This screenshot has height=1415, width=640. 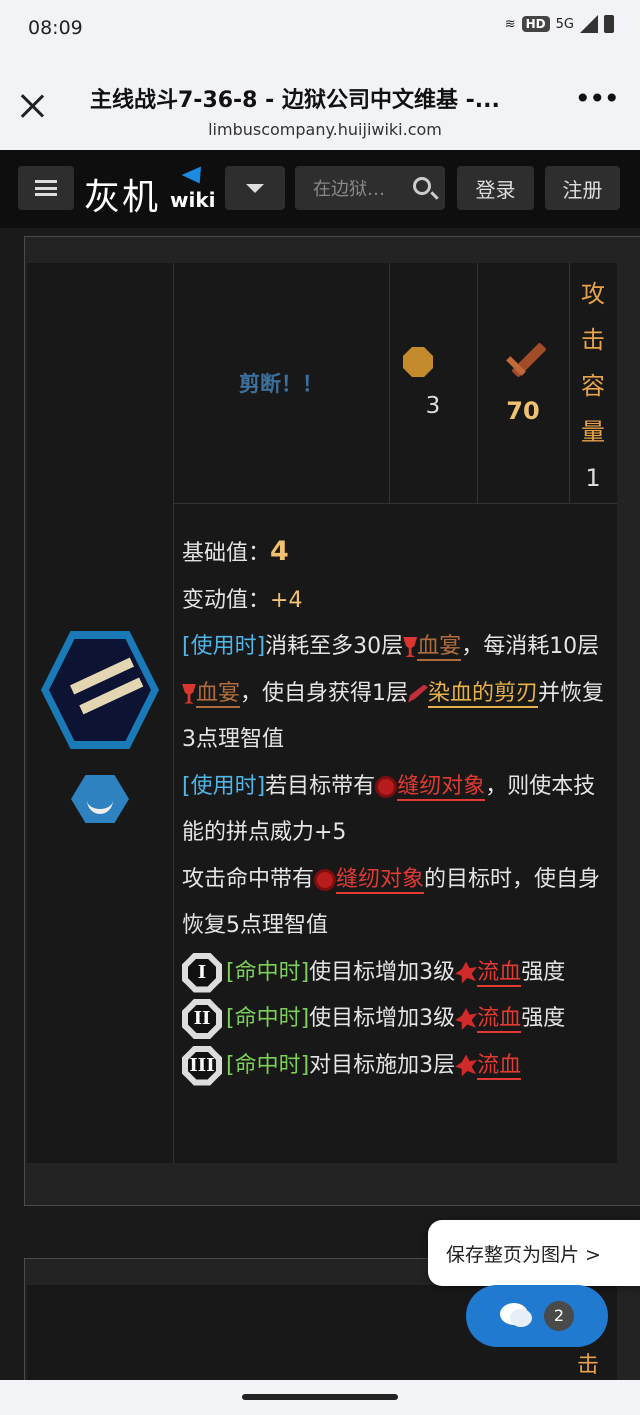 What do you see at coordinates (286, 600) in the screenshot?
I see `variance-value: +4` at bounding box center [286, 600].